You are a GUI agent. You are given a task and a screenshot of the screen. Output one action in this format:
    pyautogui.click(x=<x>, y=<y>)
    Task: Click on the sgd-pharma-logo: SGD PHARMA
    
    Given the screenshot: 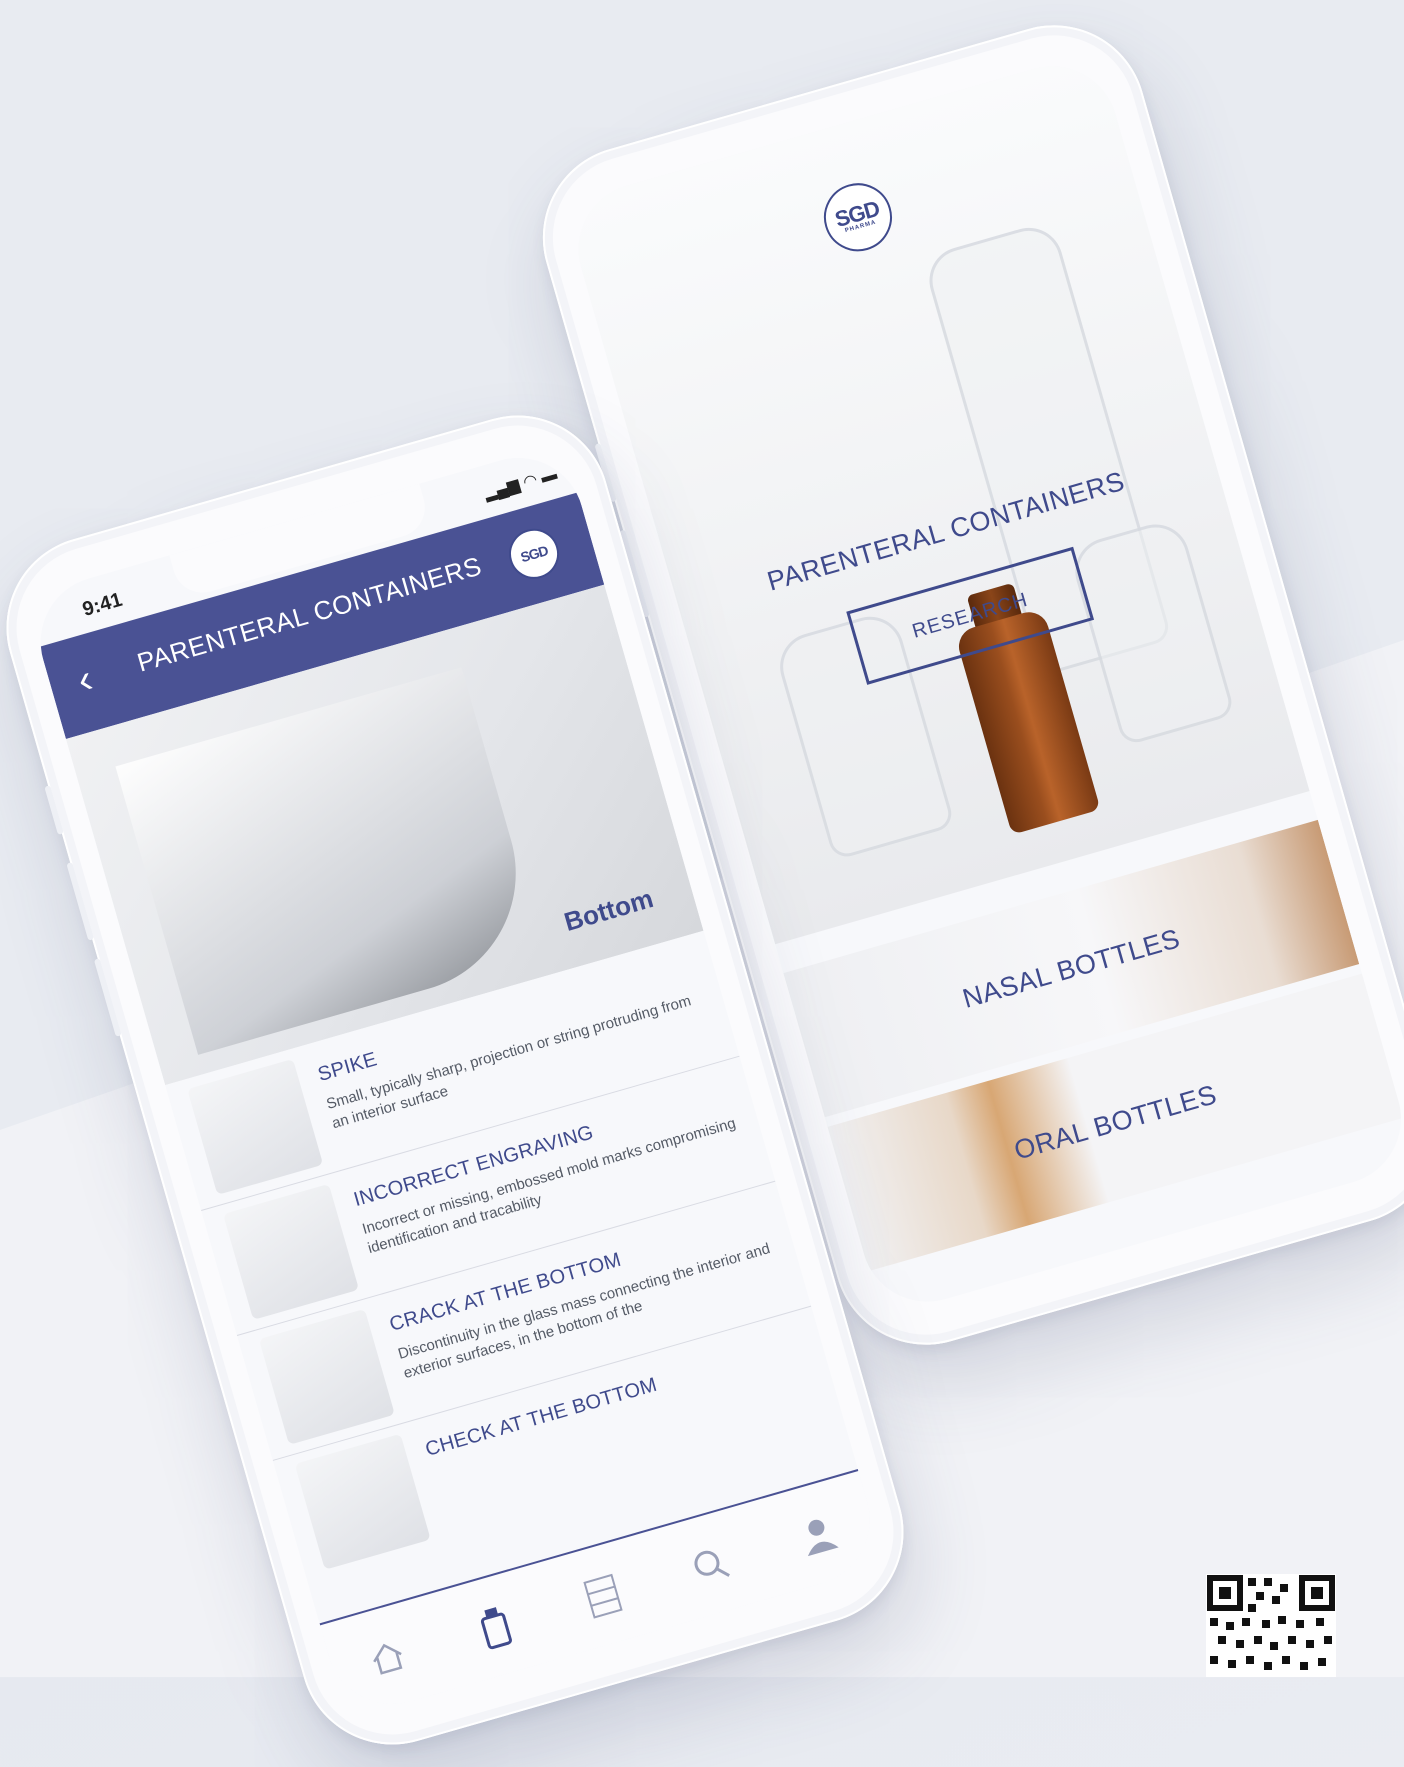 What is the action you would take?
    pyautogui.click(x=858, y=217)
    